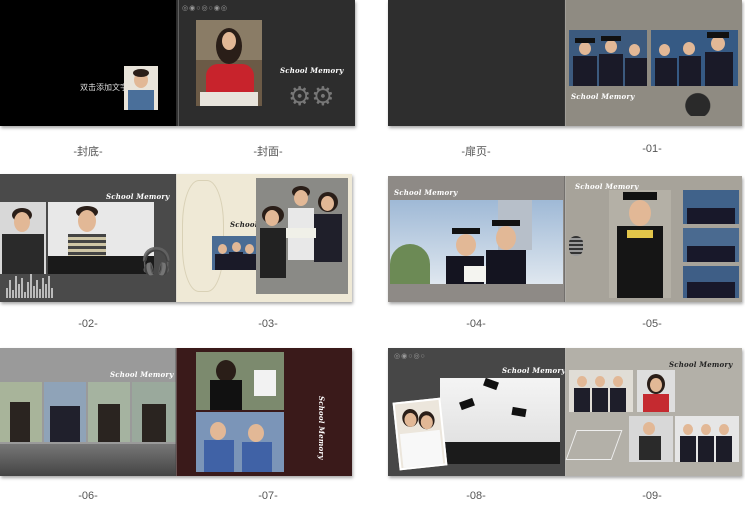 The image size is (745, 520). Describe the element at coordinates (576, 246) in the screenshot. I see `microphone-icon` at that location.